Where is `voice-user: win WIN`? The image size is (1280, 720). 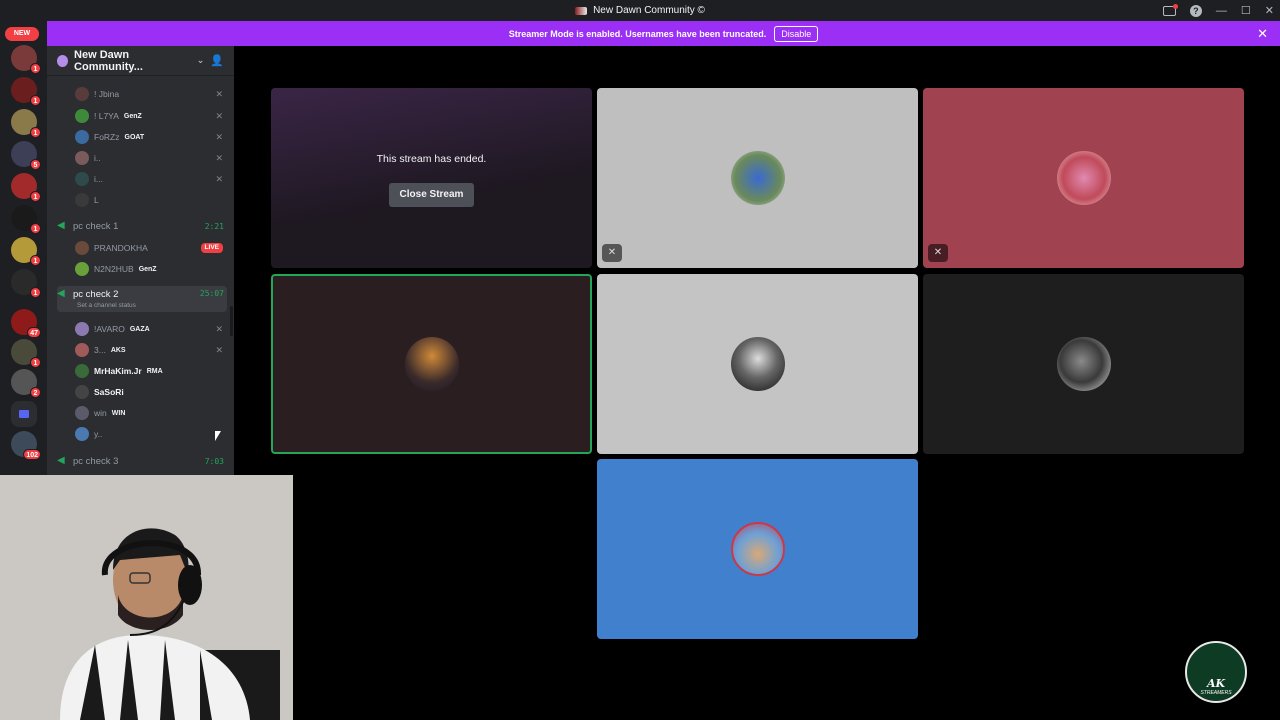 voice-user: win WIN is located at coordinates (150, 413).